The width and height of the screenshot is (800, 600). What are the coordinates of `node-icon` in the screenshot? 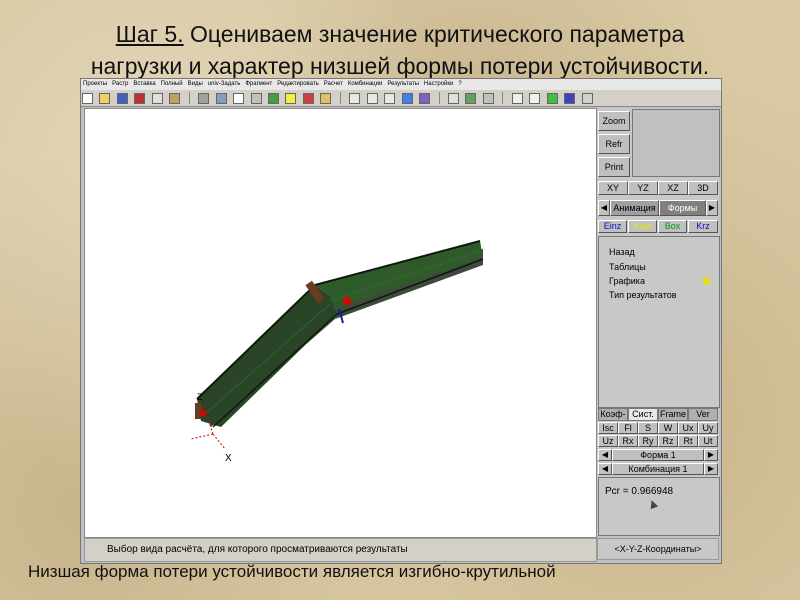 It's located at (273, 98).